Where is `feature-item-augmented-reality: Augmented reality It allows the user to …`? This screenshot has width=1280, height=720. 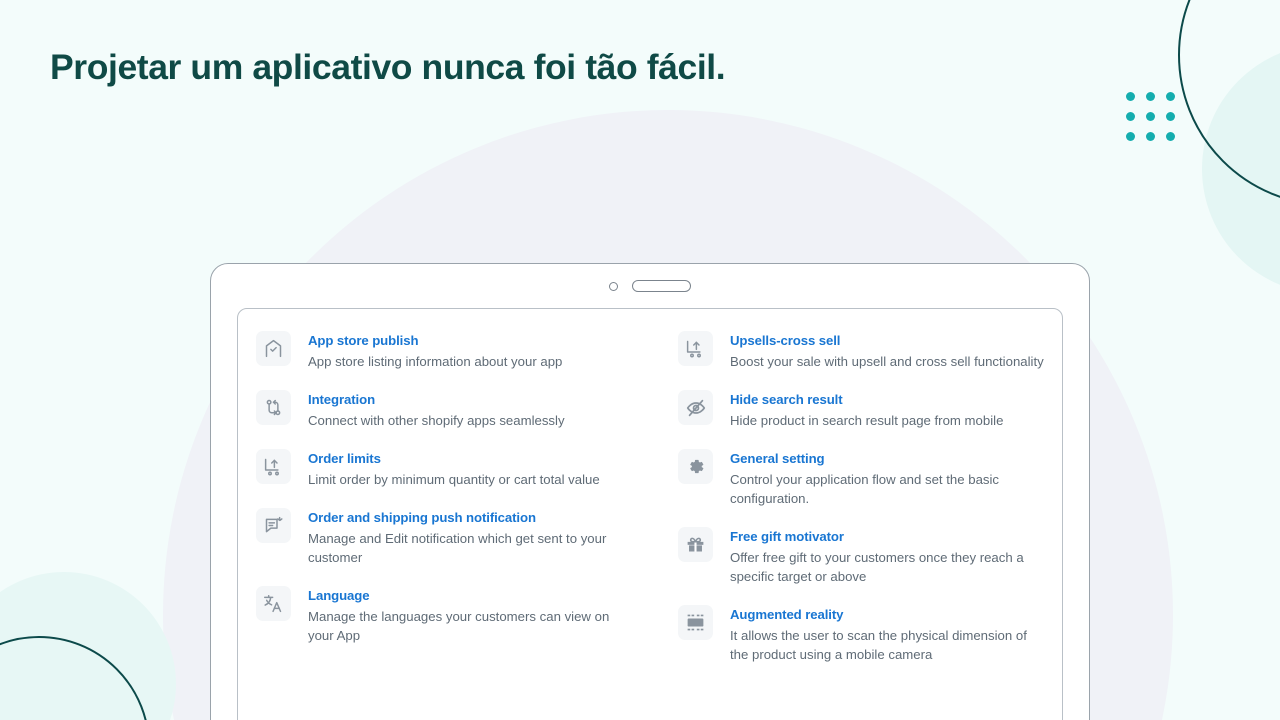
feature-item-augmented-reality: Augmented reality It allows the user to … is located at coordinates (861, 634).